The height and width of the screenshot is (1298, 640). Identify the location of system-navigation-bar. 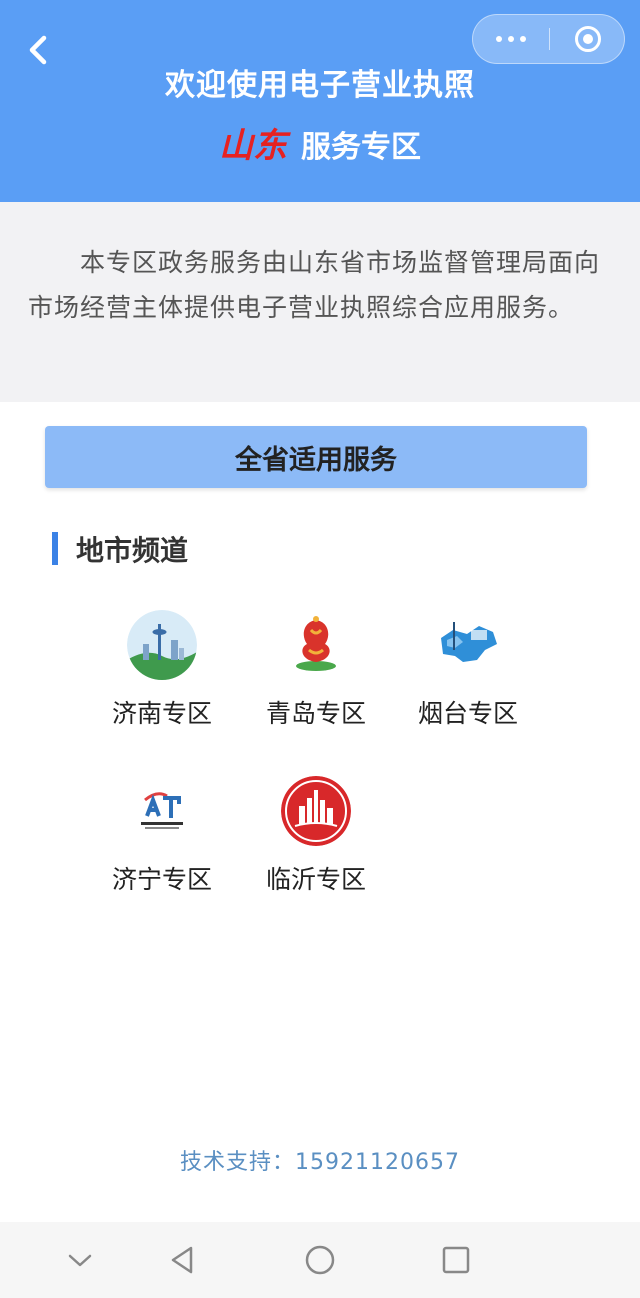
(320, 1260).